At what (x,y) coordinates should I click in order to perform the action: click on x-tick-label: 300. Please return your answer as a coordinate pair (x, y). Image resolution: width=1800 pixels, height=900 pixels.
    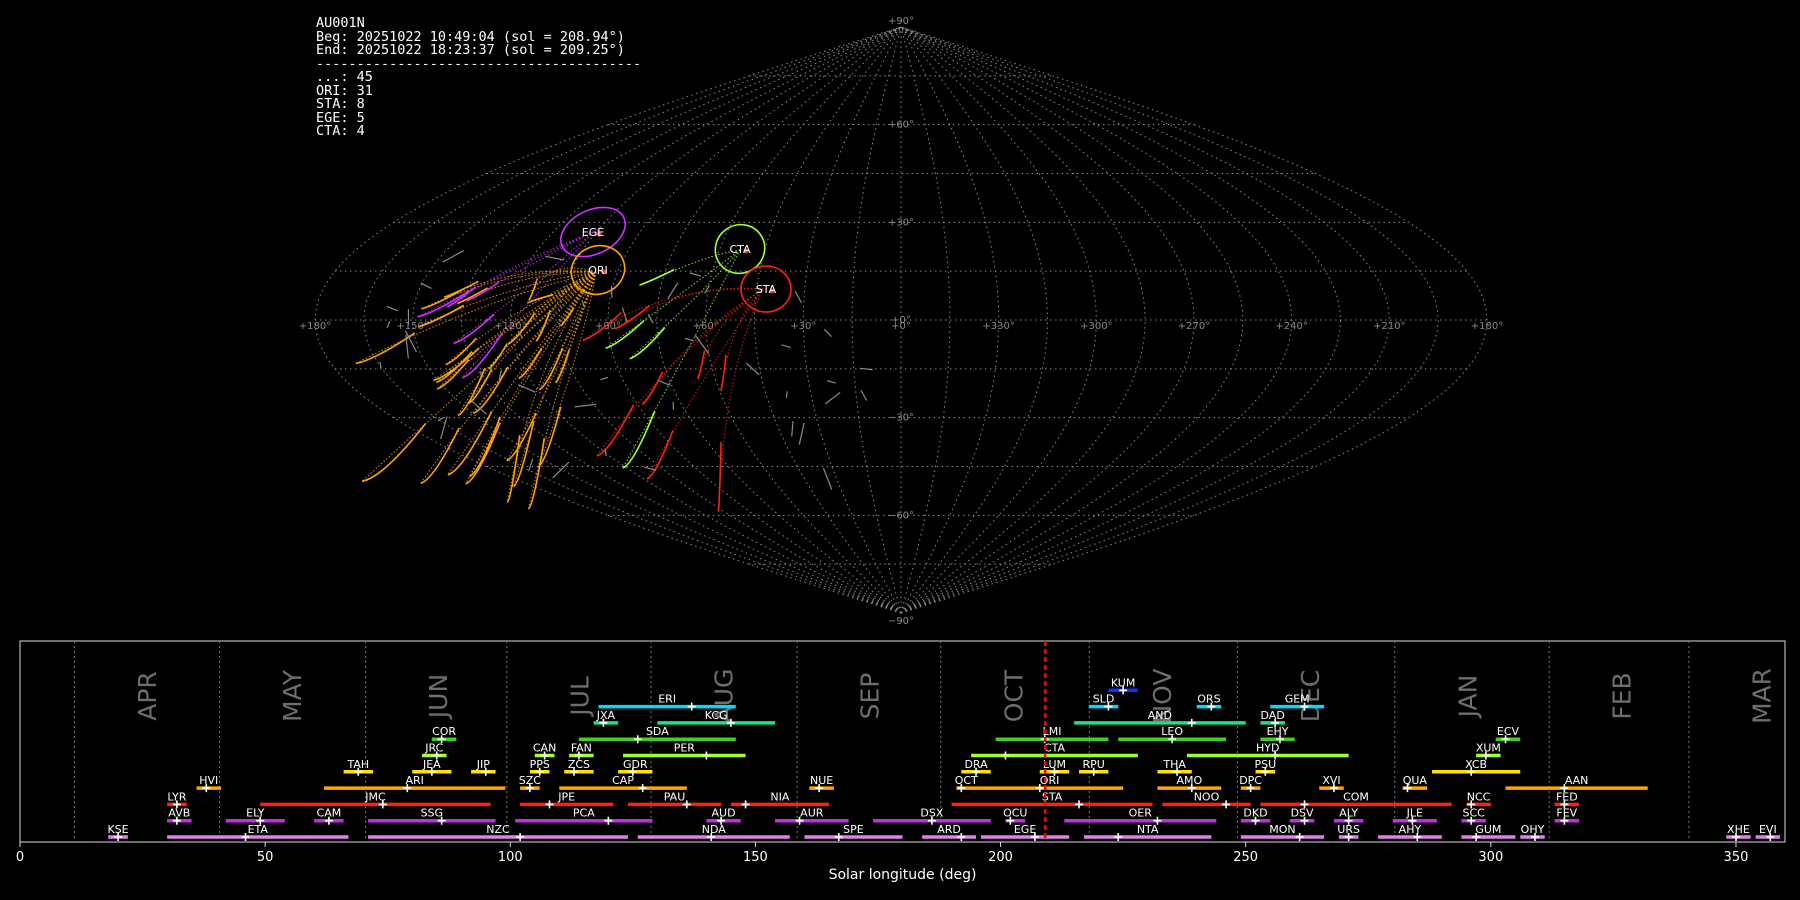
    Looking at the image, I should click on (1490, 857).